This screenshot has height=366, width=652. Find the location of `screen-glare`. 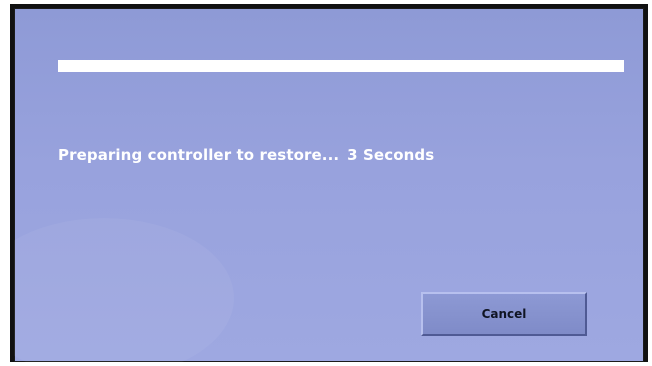

screen-glare is located at coordinates (124, 290).